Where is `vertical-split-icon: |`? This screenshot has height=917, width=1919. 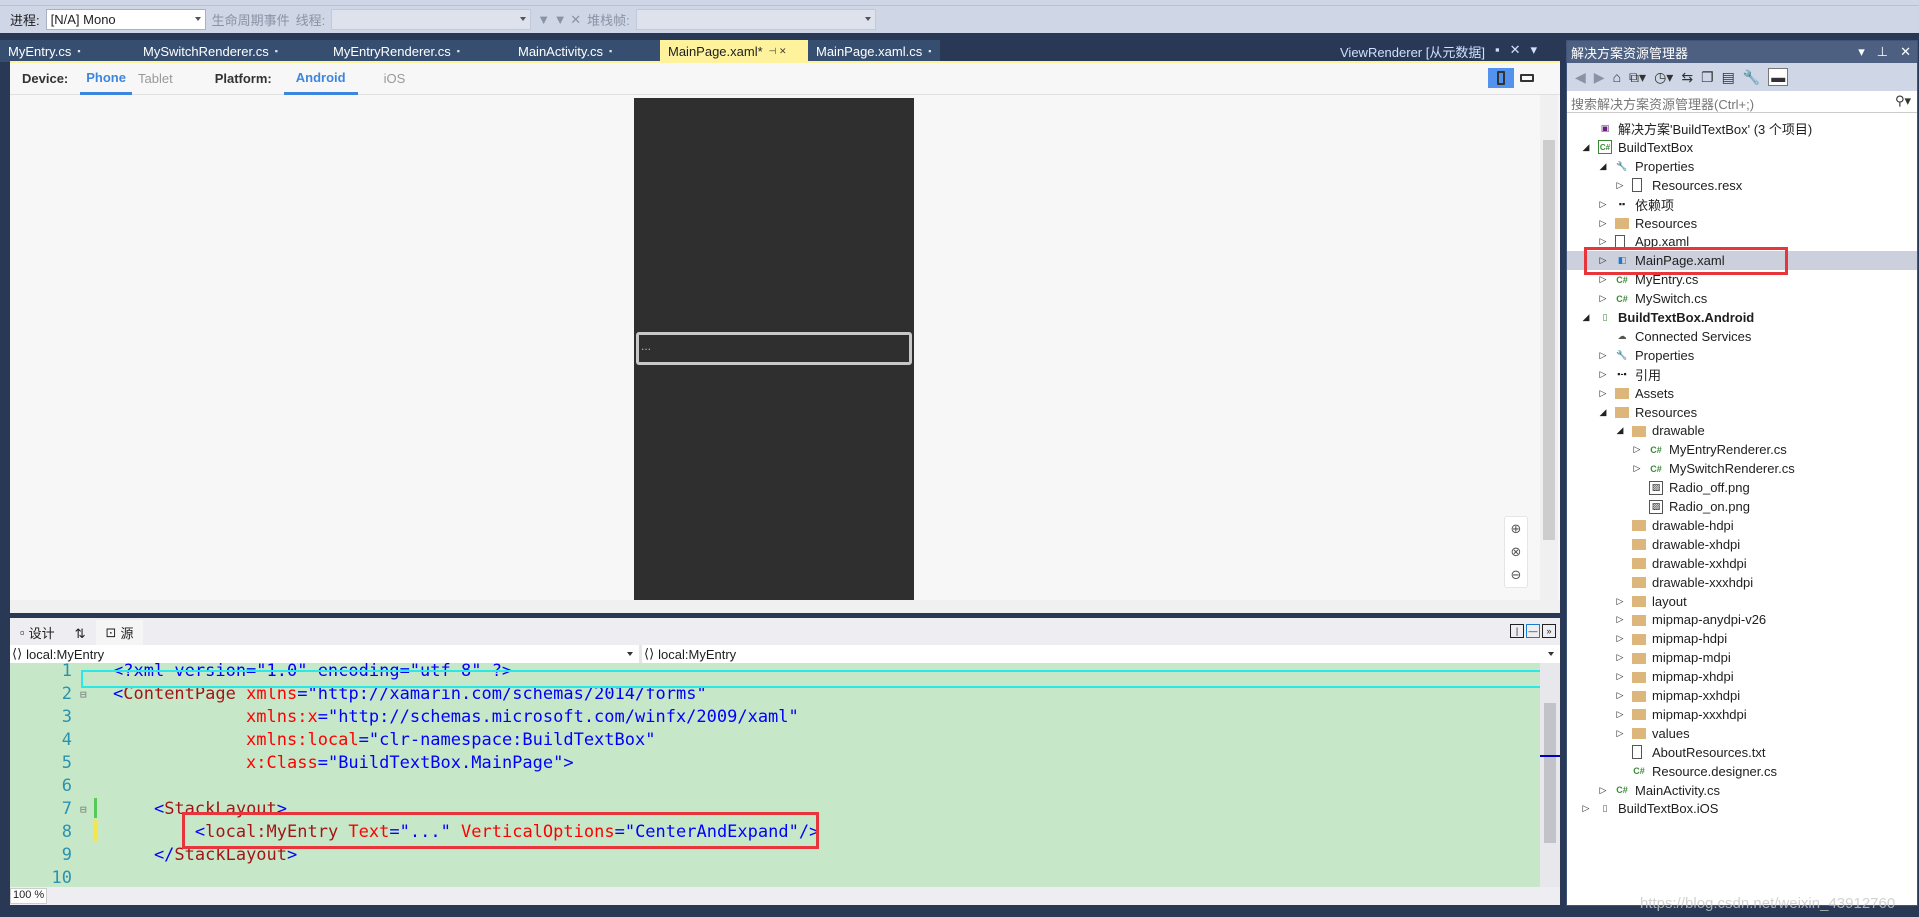
vertical-split-icon: | is located at coordinates (1517, 631).